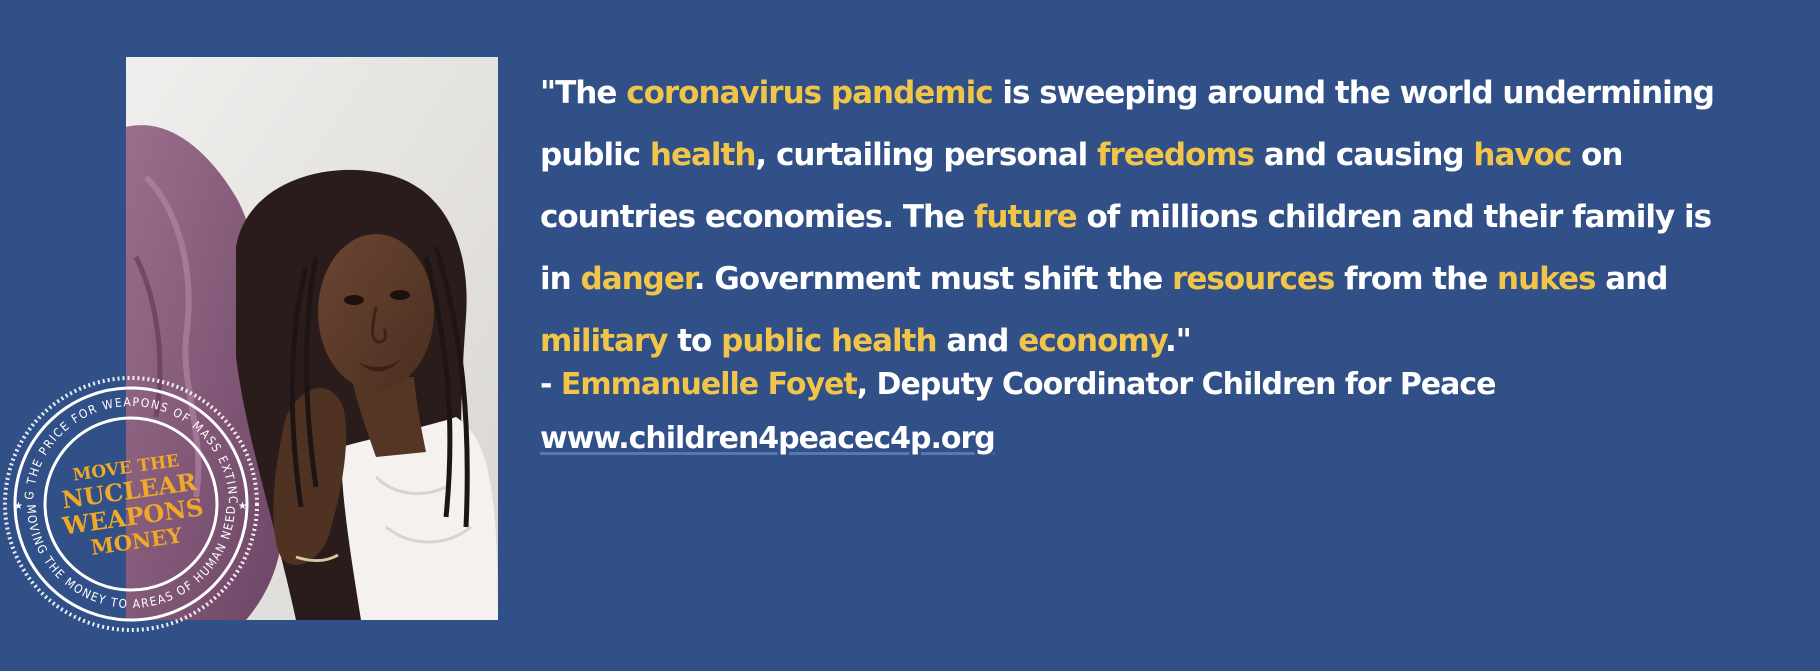 The image size is (1820, 671). Describe the element at coordinates (1018, 439) in the screenshot. I see `website-link: www.children4peacec4p.org` at that location.